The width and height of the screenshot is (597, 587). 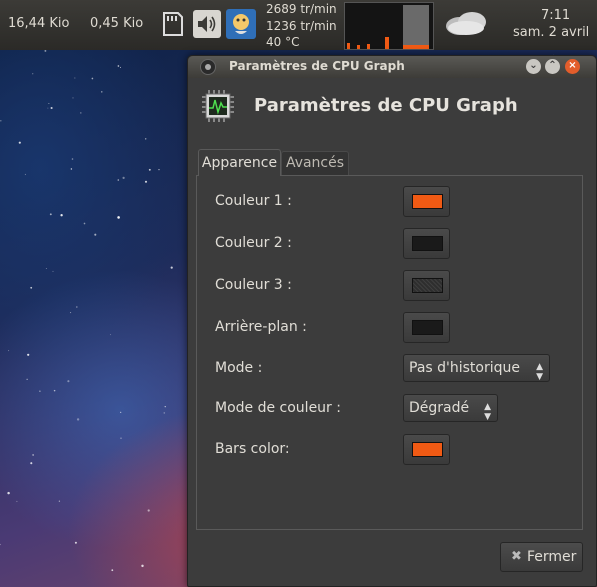 What do you see at coordinates (252, 449) in the screenshot?
I see `bars-color-label: Bars color:` at bounding box center [252, 449].